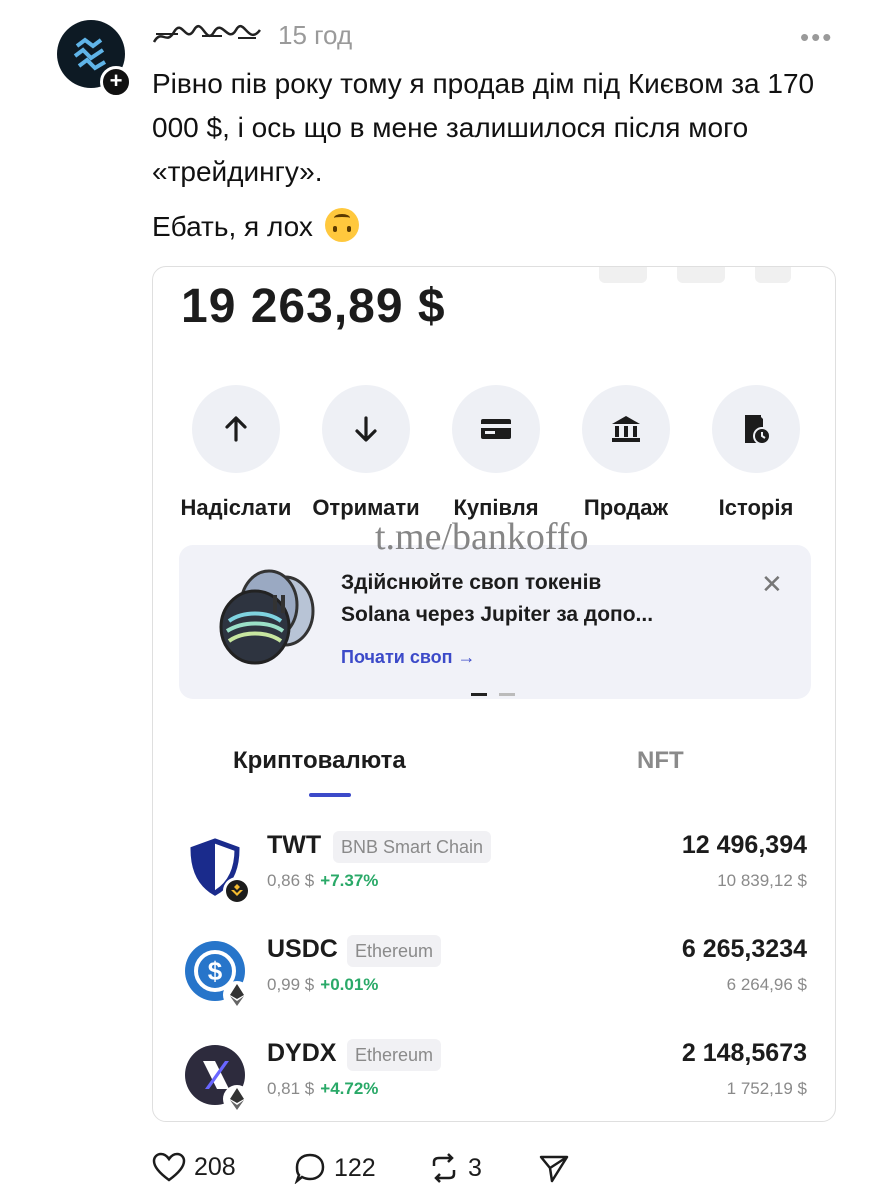  I want to click on token-fiat-value: 6 264,96 $, so click(766, 984).